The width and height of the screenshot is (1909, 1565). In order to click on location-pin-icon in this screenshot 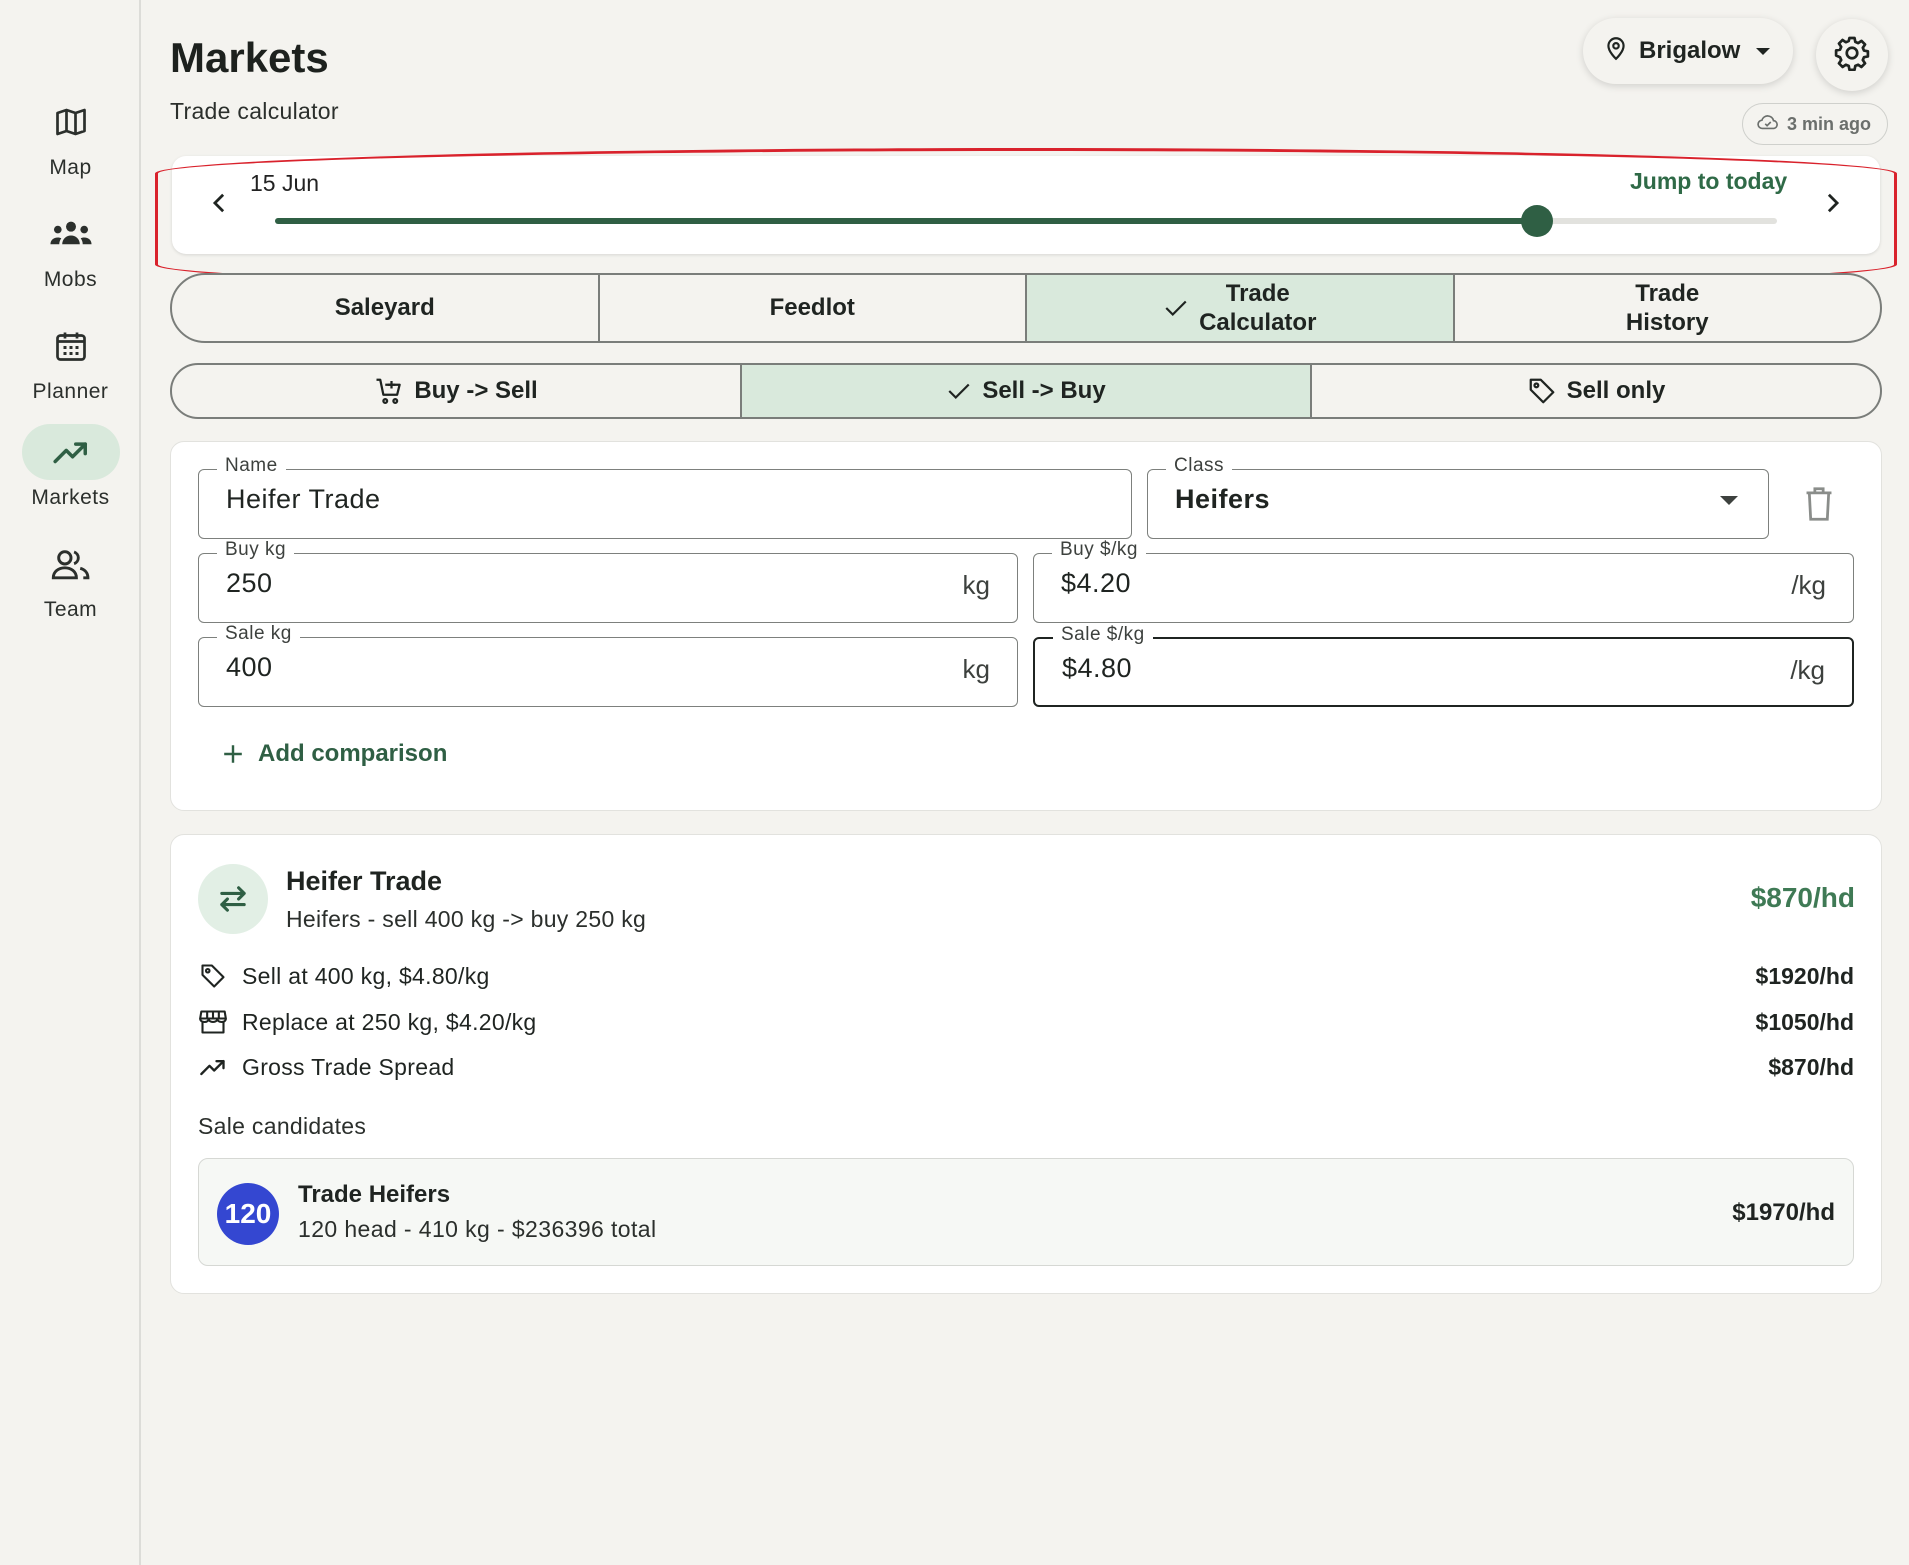, I will do `click(1616, 51)`.